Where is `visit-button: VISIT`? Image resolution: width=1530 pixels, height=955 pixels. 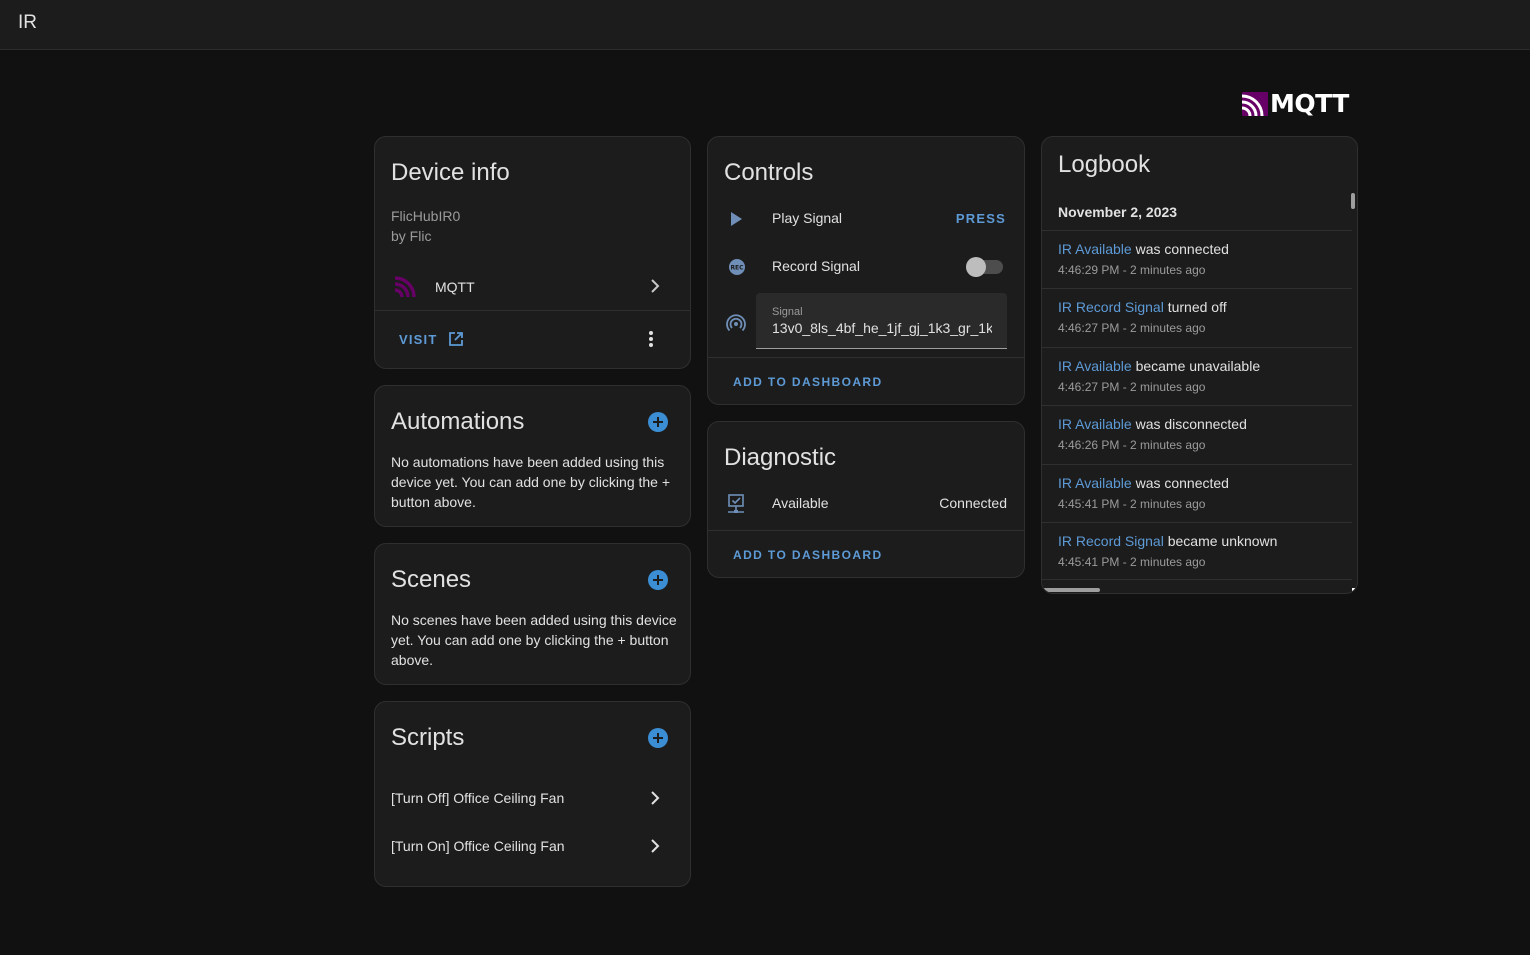 visit-button: VISIT is located at coordinates (431, 339).